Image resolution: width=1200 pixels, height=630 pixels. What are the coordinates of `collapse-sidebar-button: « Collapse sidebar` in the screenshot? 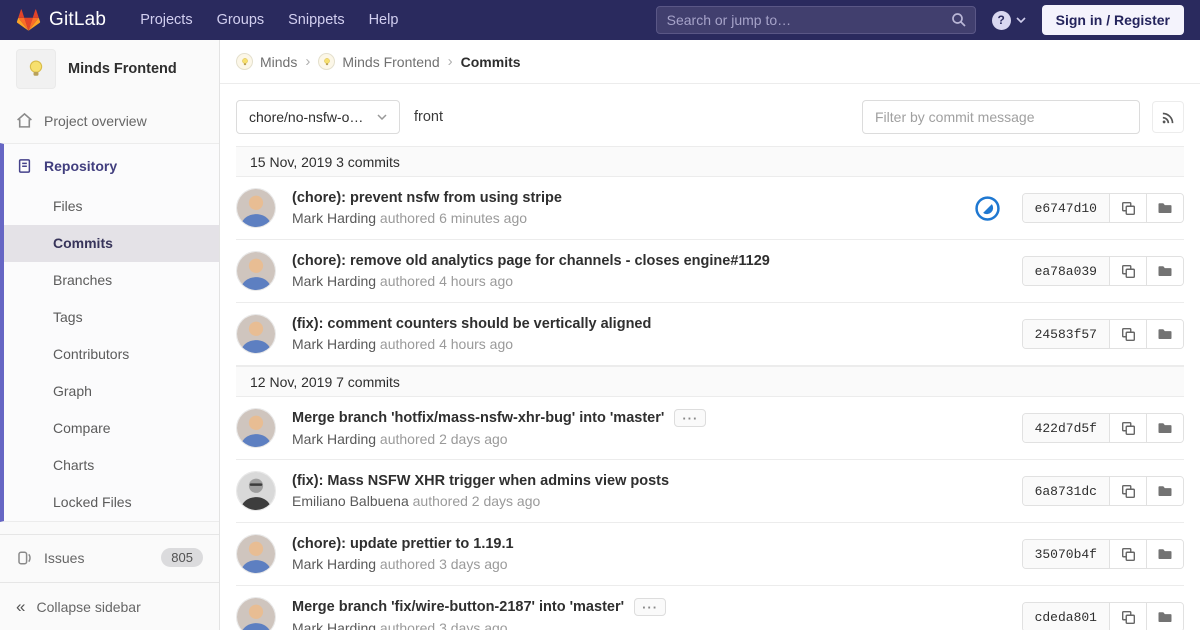 It's located at (109, 606).